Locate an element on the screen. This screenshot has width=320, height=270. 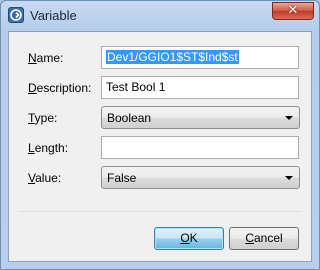
name-input: Dev1/GGIO1$ST$Ind$st is located at coordinates (200, 57).